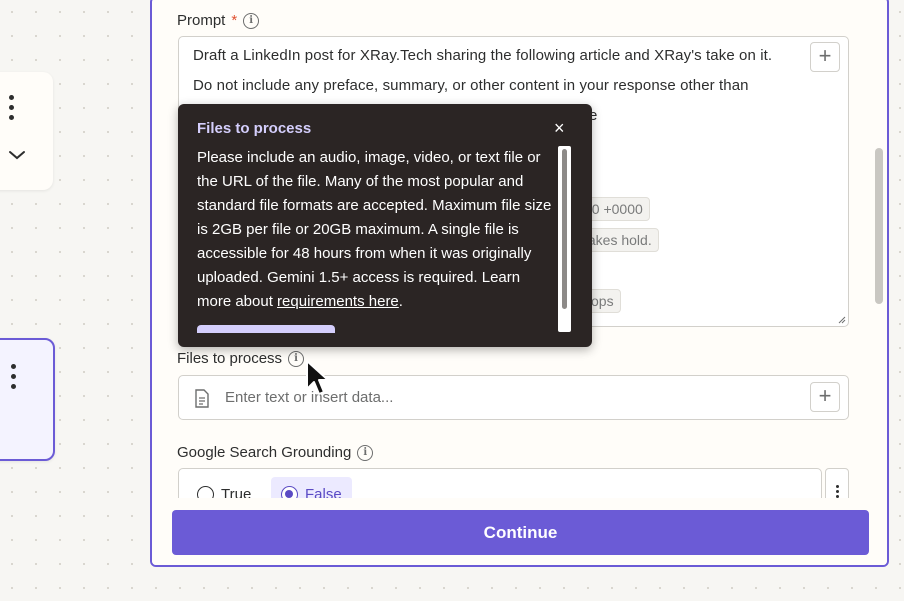  What do you see at coordinates (27, 399) in the screenshot?
I see `workflow-step-card-selected` at bounding box center [27, 399].